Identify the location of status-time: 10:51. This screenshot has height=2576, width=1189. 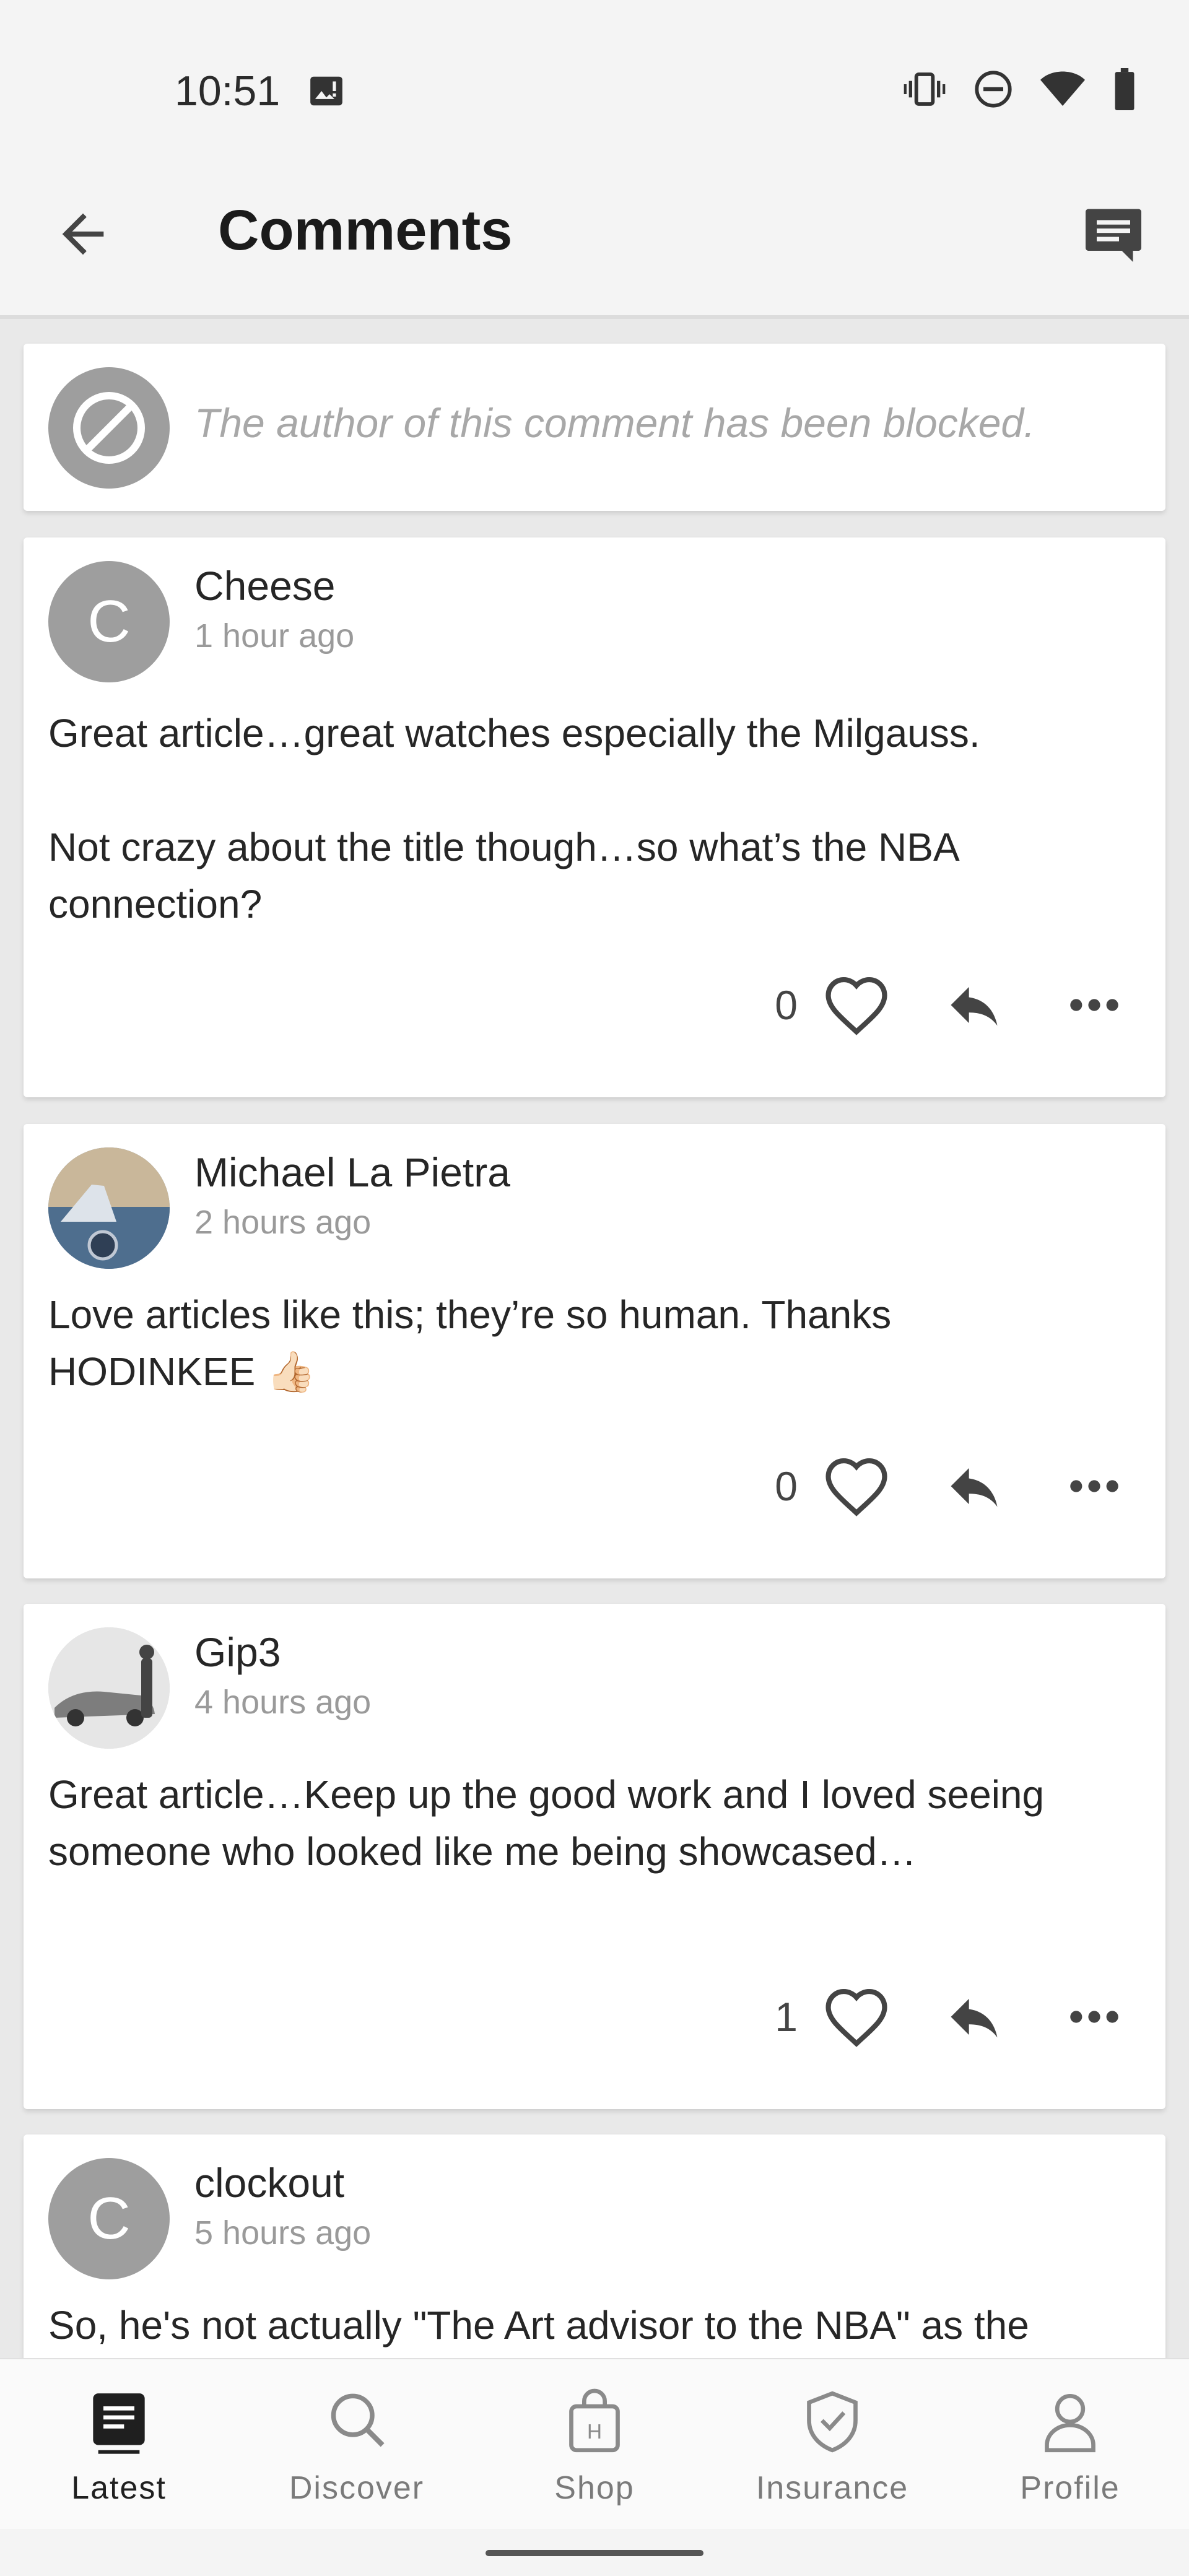
(228, 91).